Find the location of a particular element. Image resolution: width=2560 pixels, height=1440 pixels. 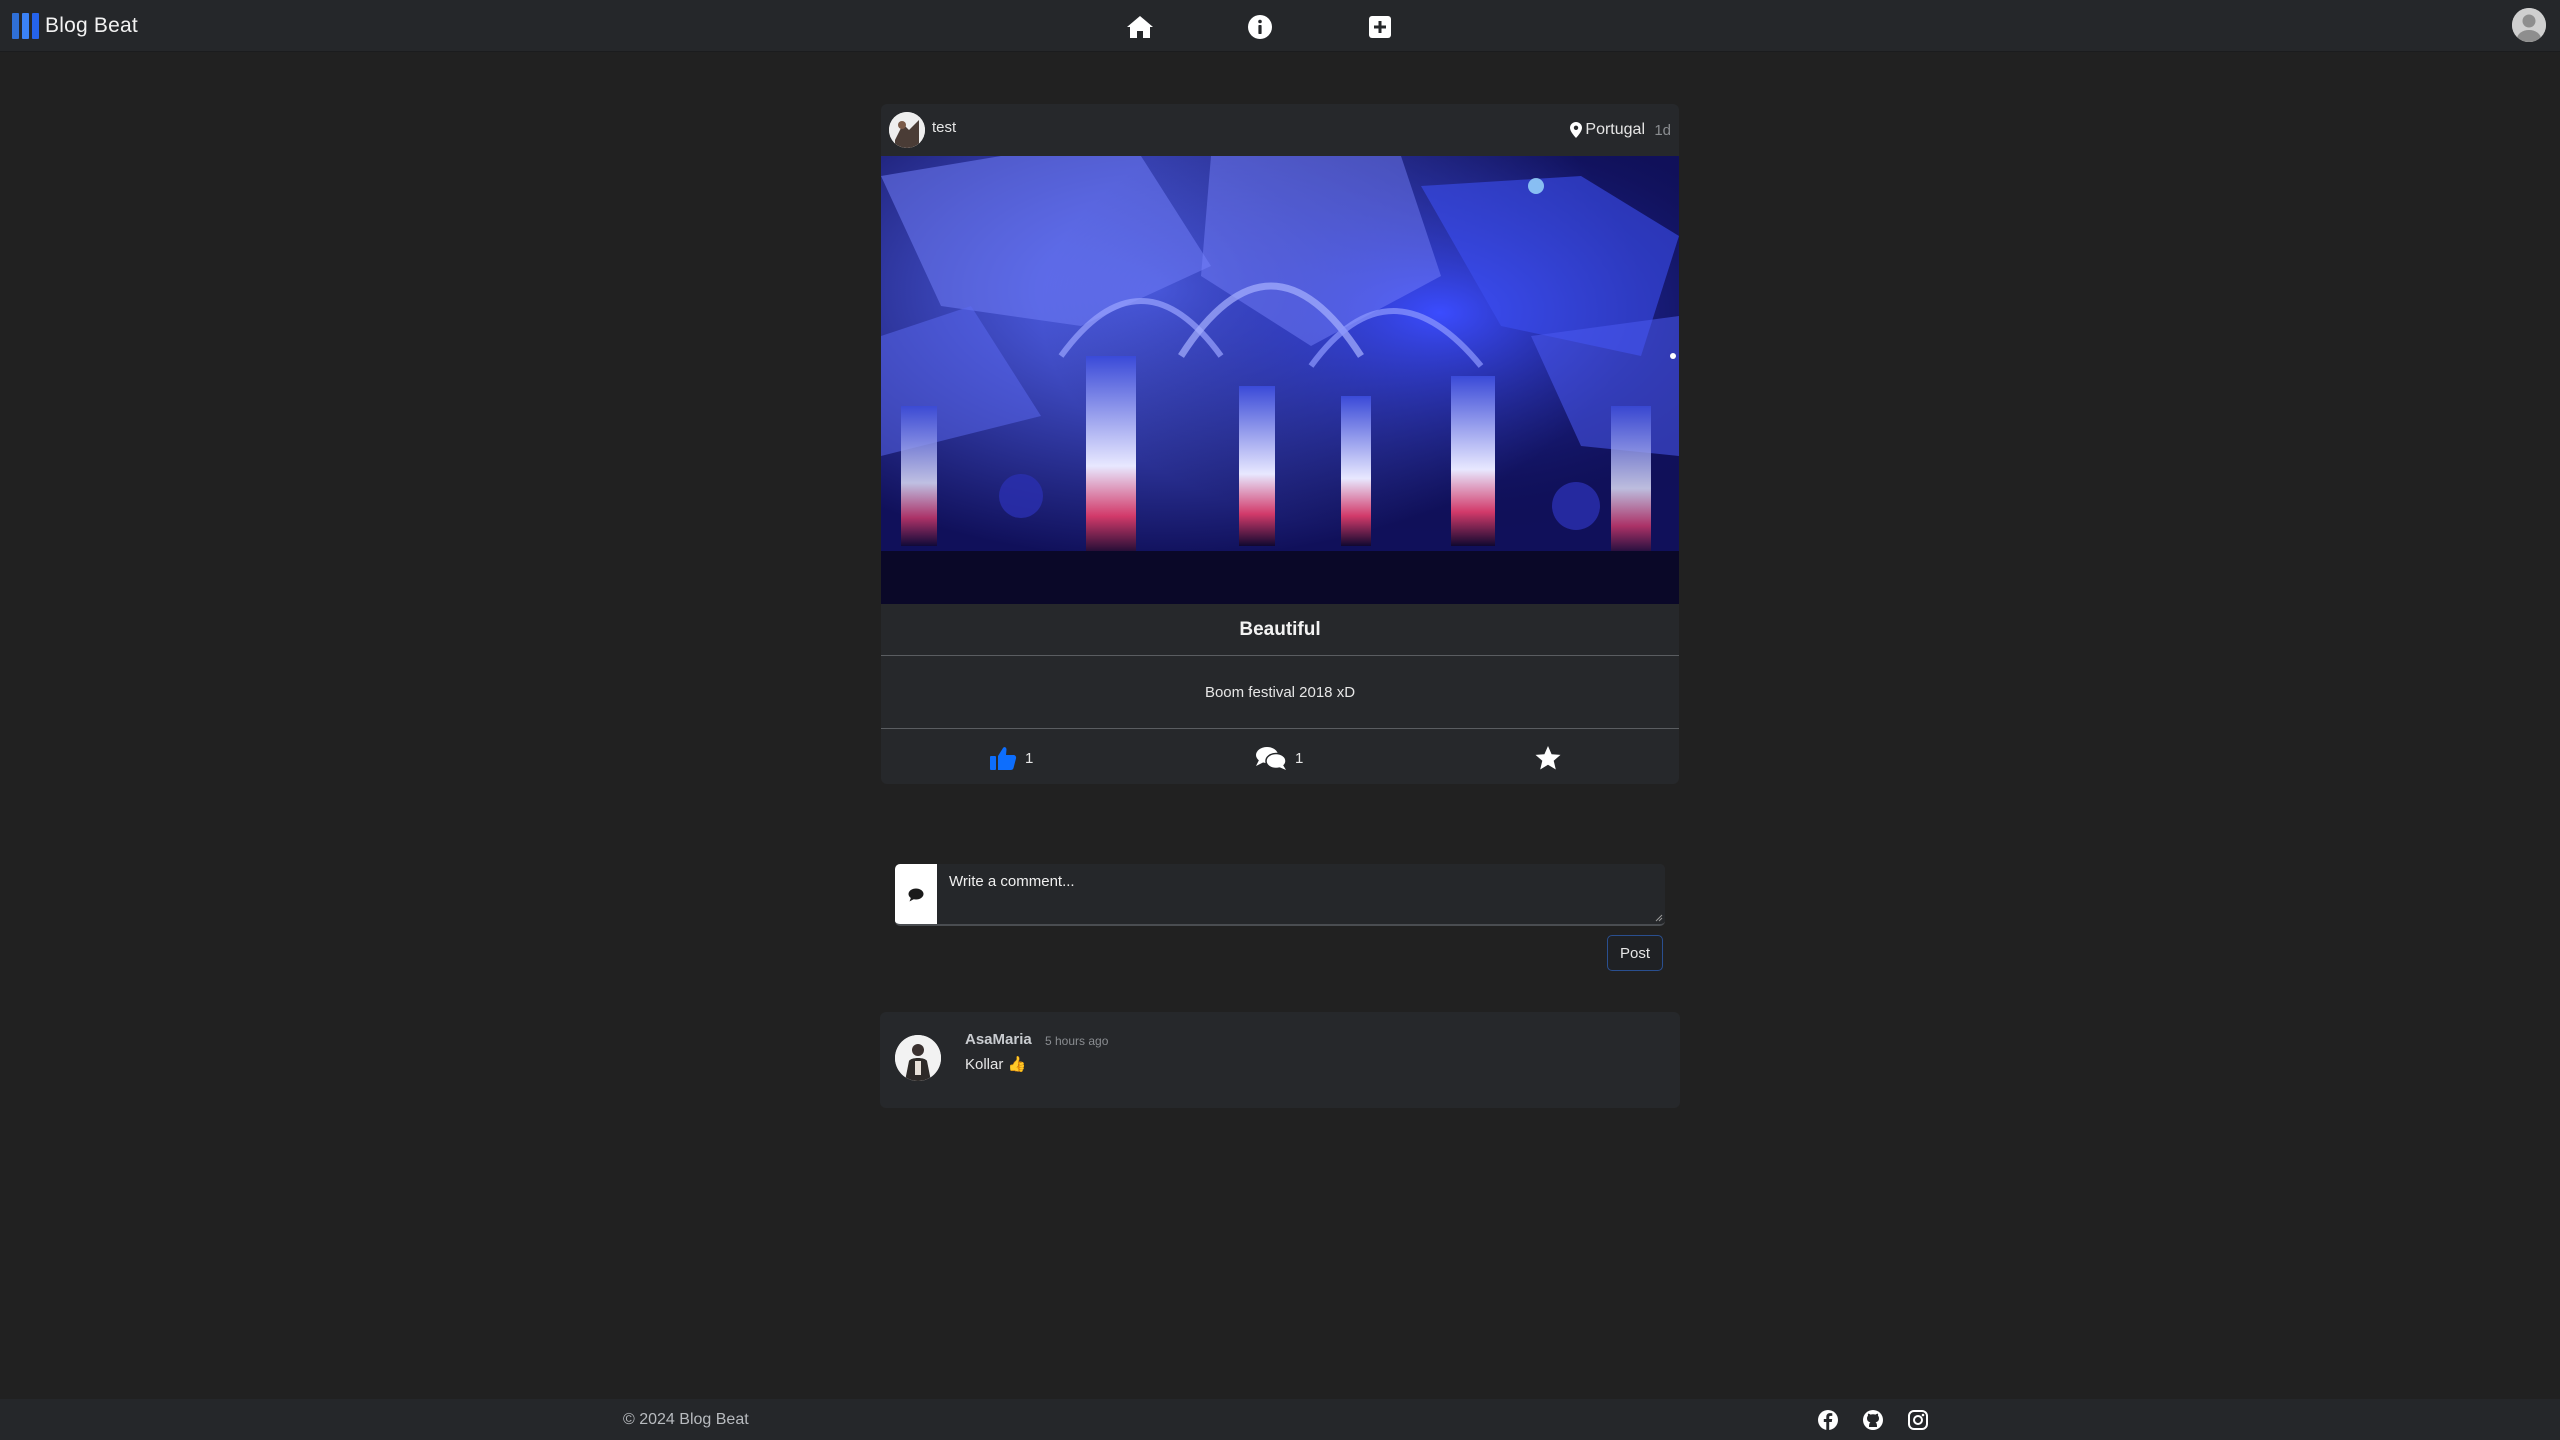

brand-link: Blog Beat is located at coordinates (75, 26).